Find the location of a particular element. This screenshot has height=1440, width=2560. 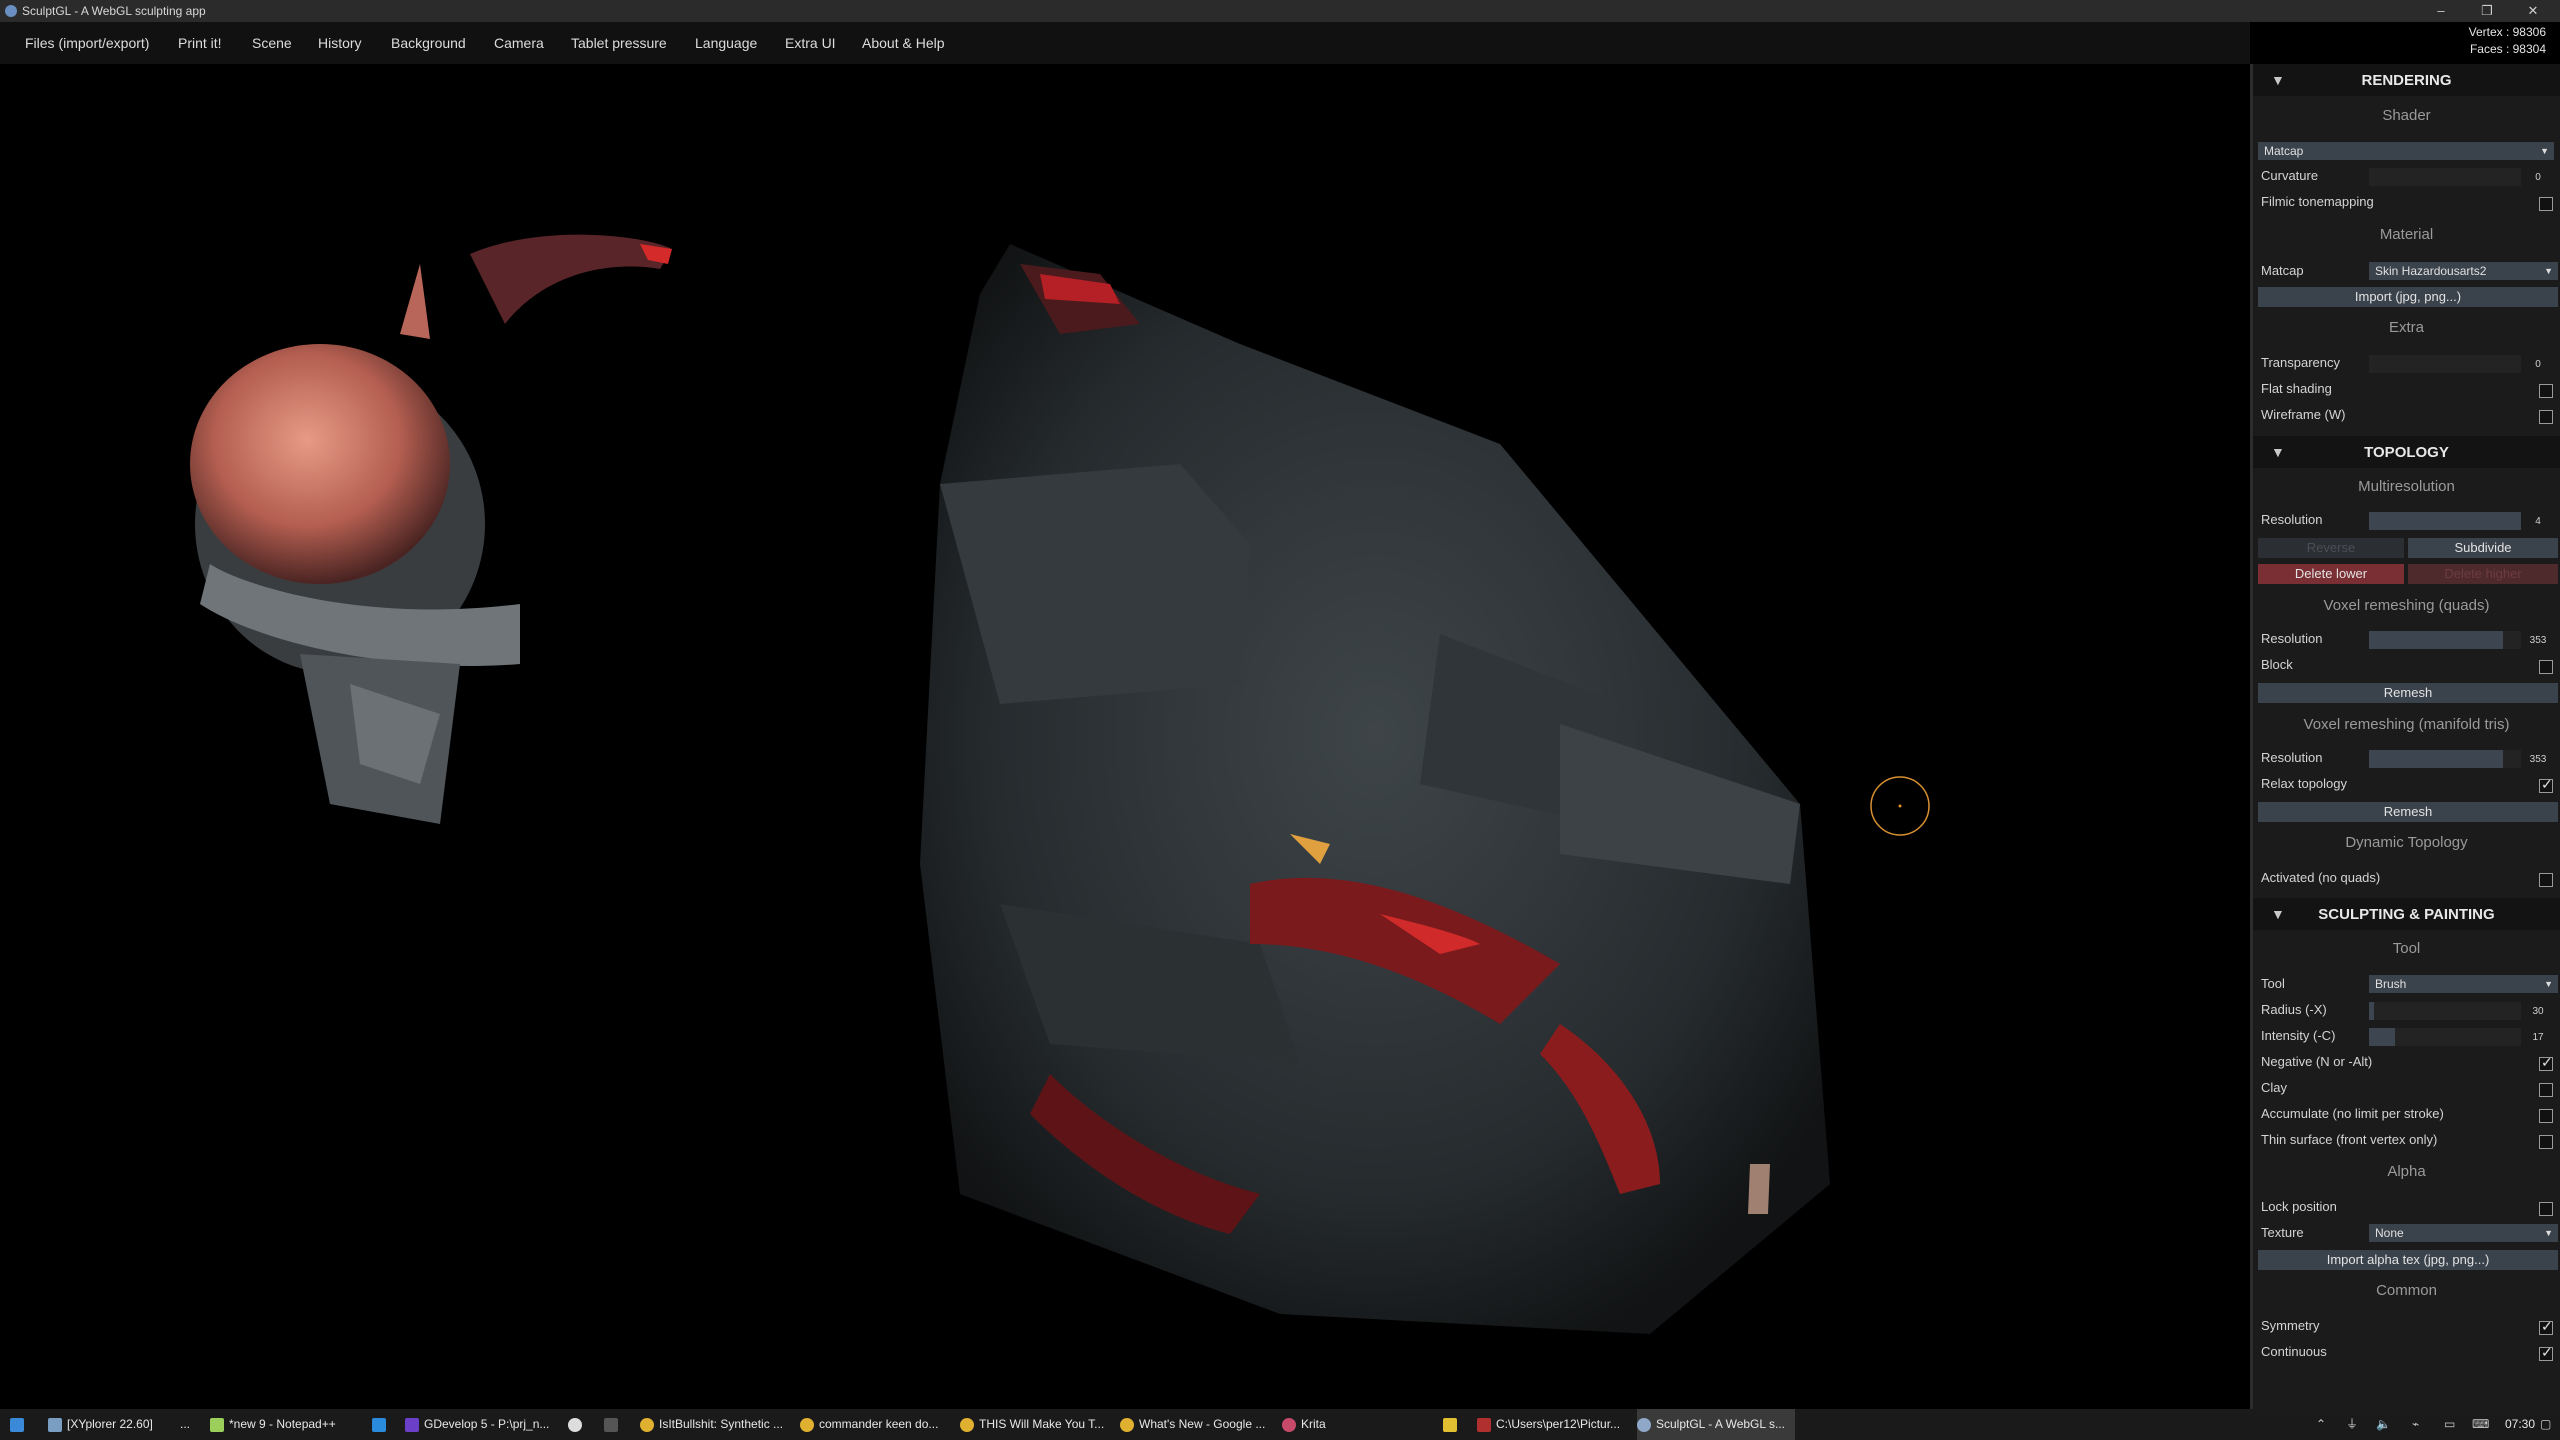

curvature-value: 0 is located at coordinates (2538, 177).